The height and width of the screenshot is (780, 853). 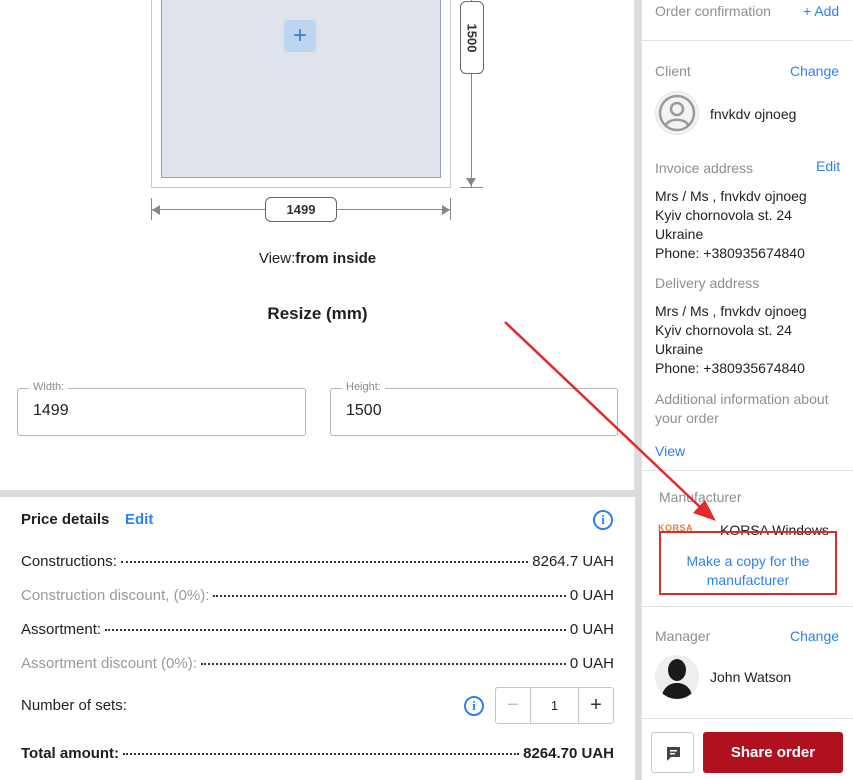 What do you see at coordinates (742, 408) in the screenshot?
I see `additional-info-label: Additional information about your order` at bounding box center [742, 408].